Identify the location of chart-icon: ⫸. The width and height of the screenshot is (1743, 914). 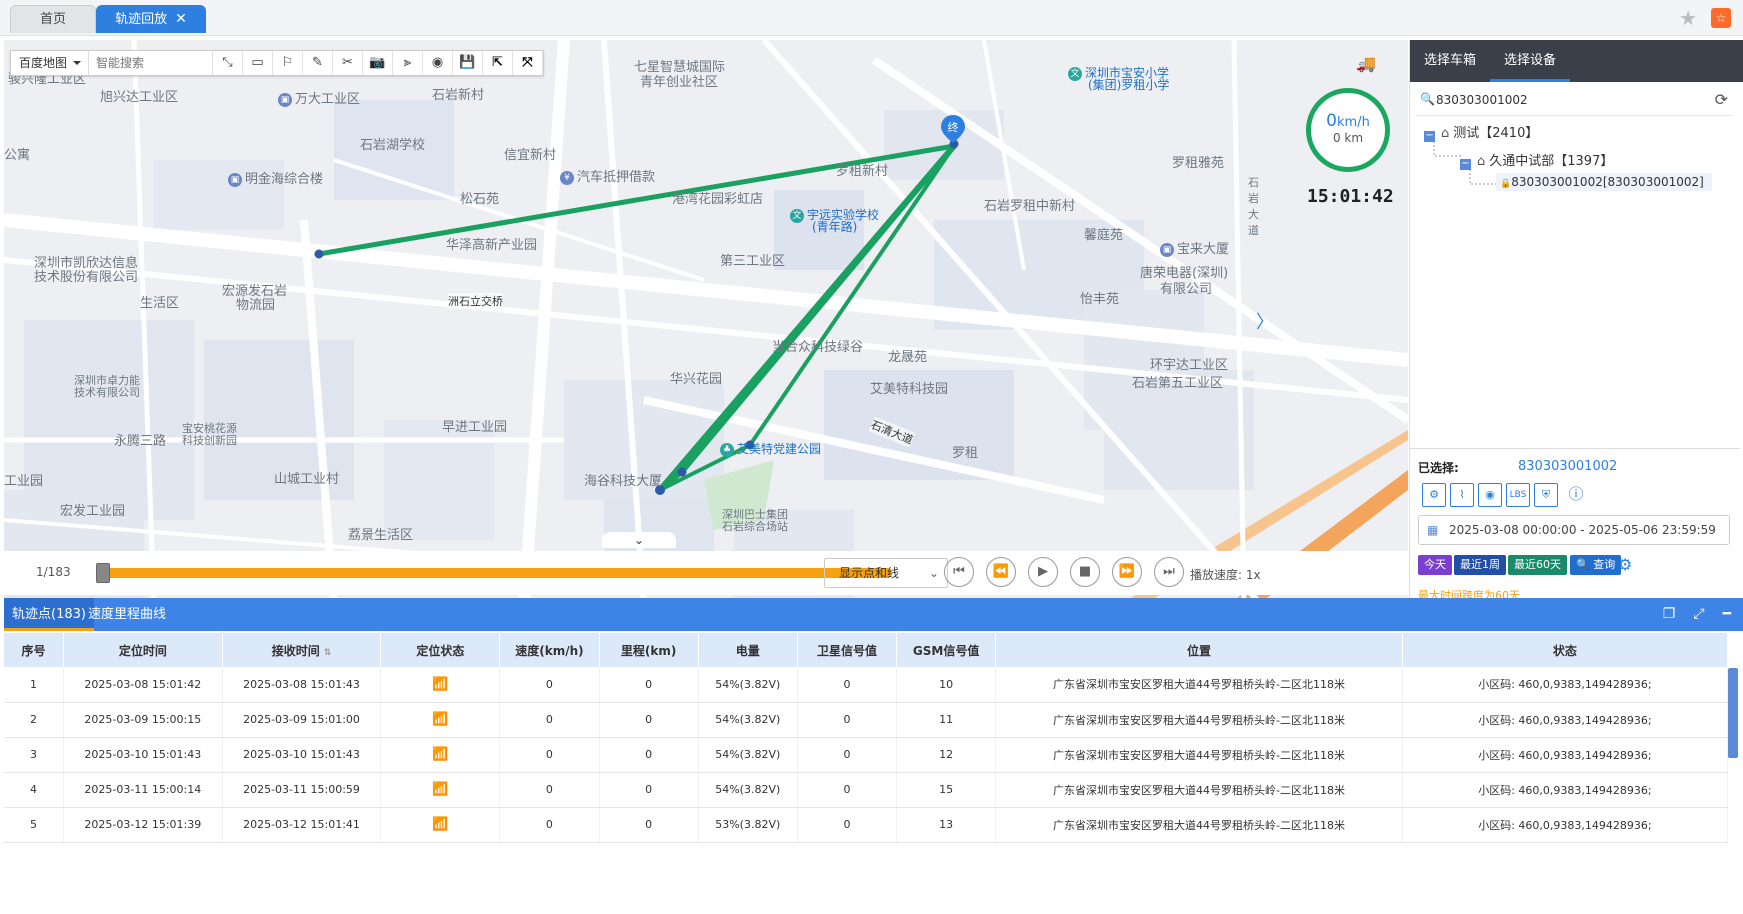
(408, 63).